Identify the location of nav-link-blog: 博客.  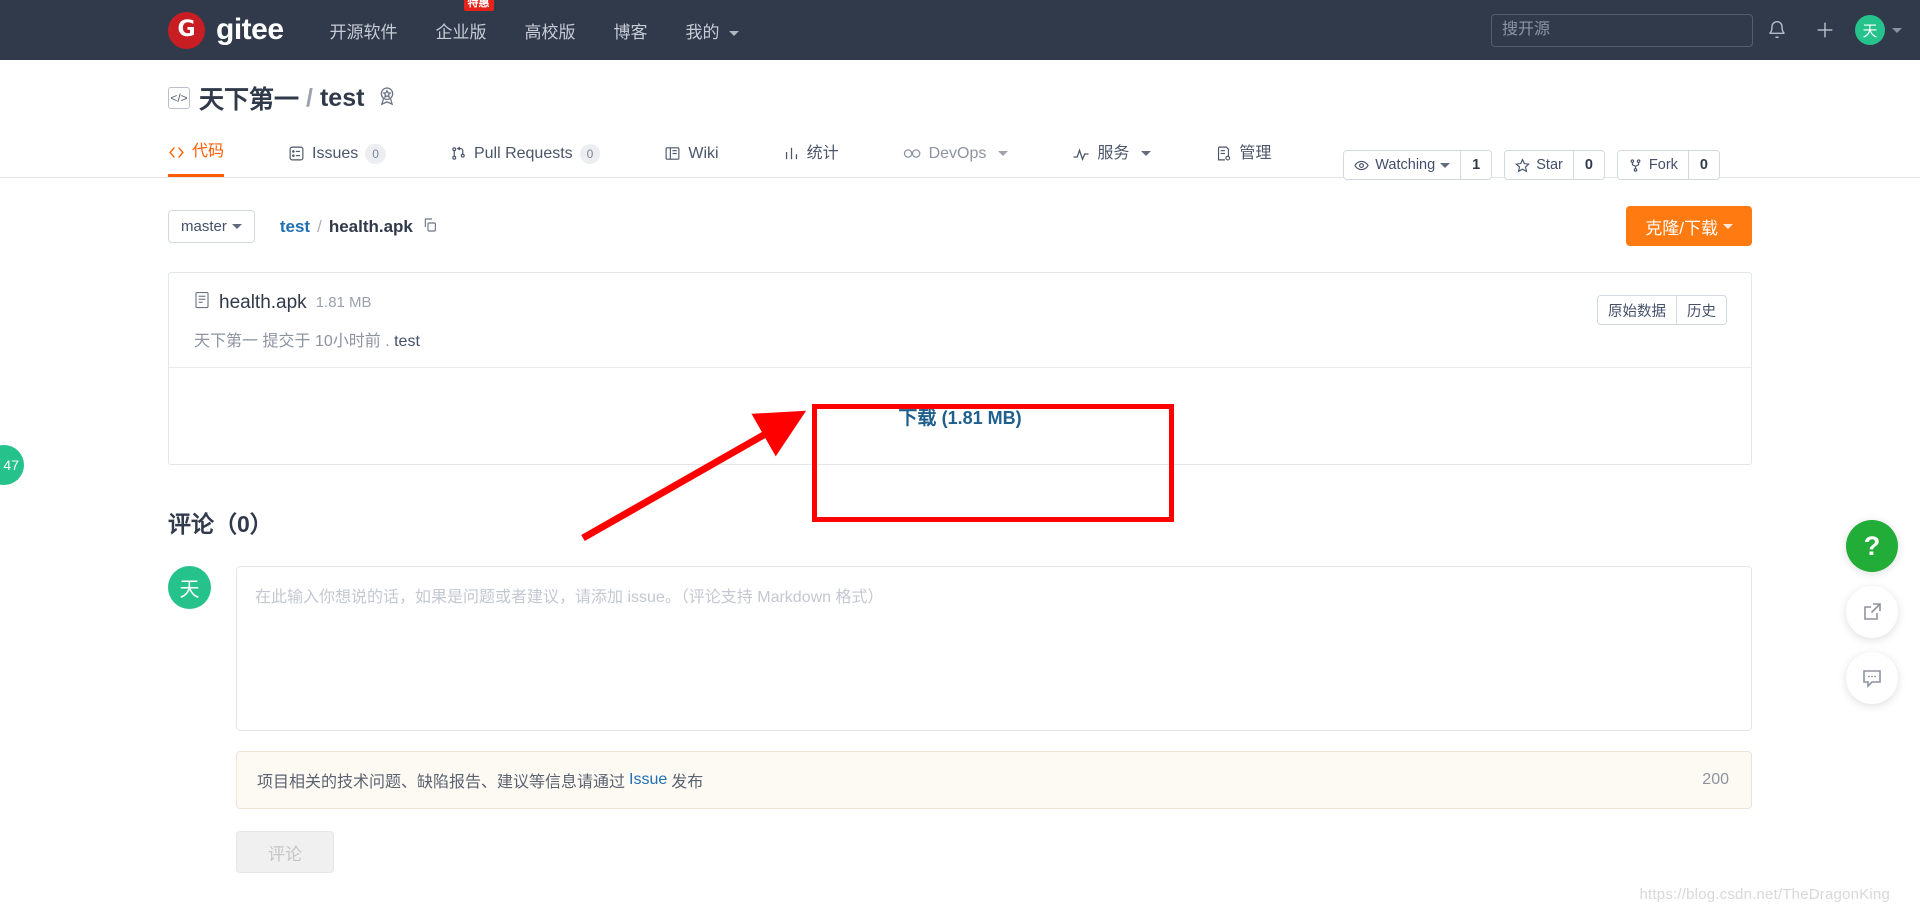
(631, 30).